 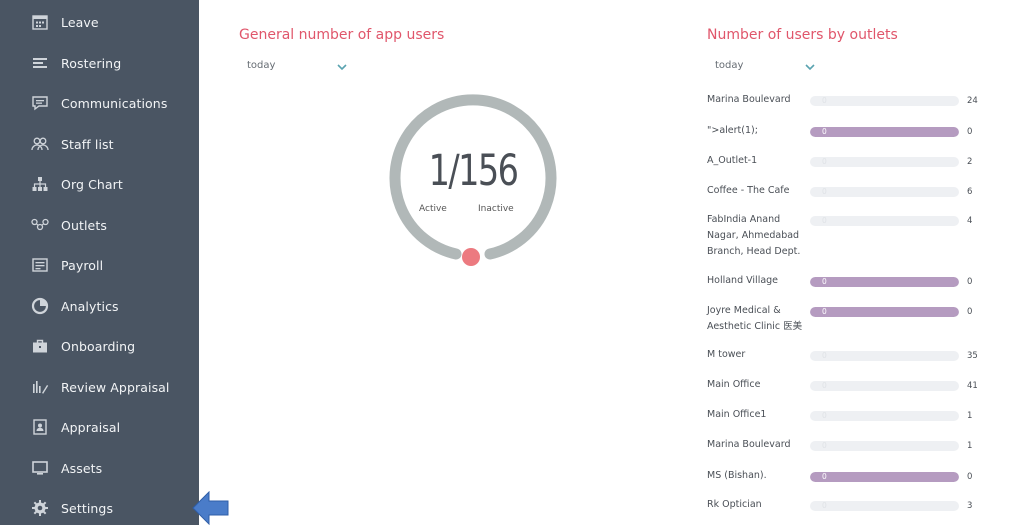 I want to click on sidebar-item-outlets: Outlets, so click(x=99, y=225).